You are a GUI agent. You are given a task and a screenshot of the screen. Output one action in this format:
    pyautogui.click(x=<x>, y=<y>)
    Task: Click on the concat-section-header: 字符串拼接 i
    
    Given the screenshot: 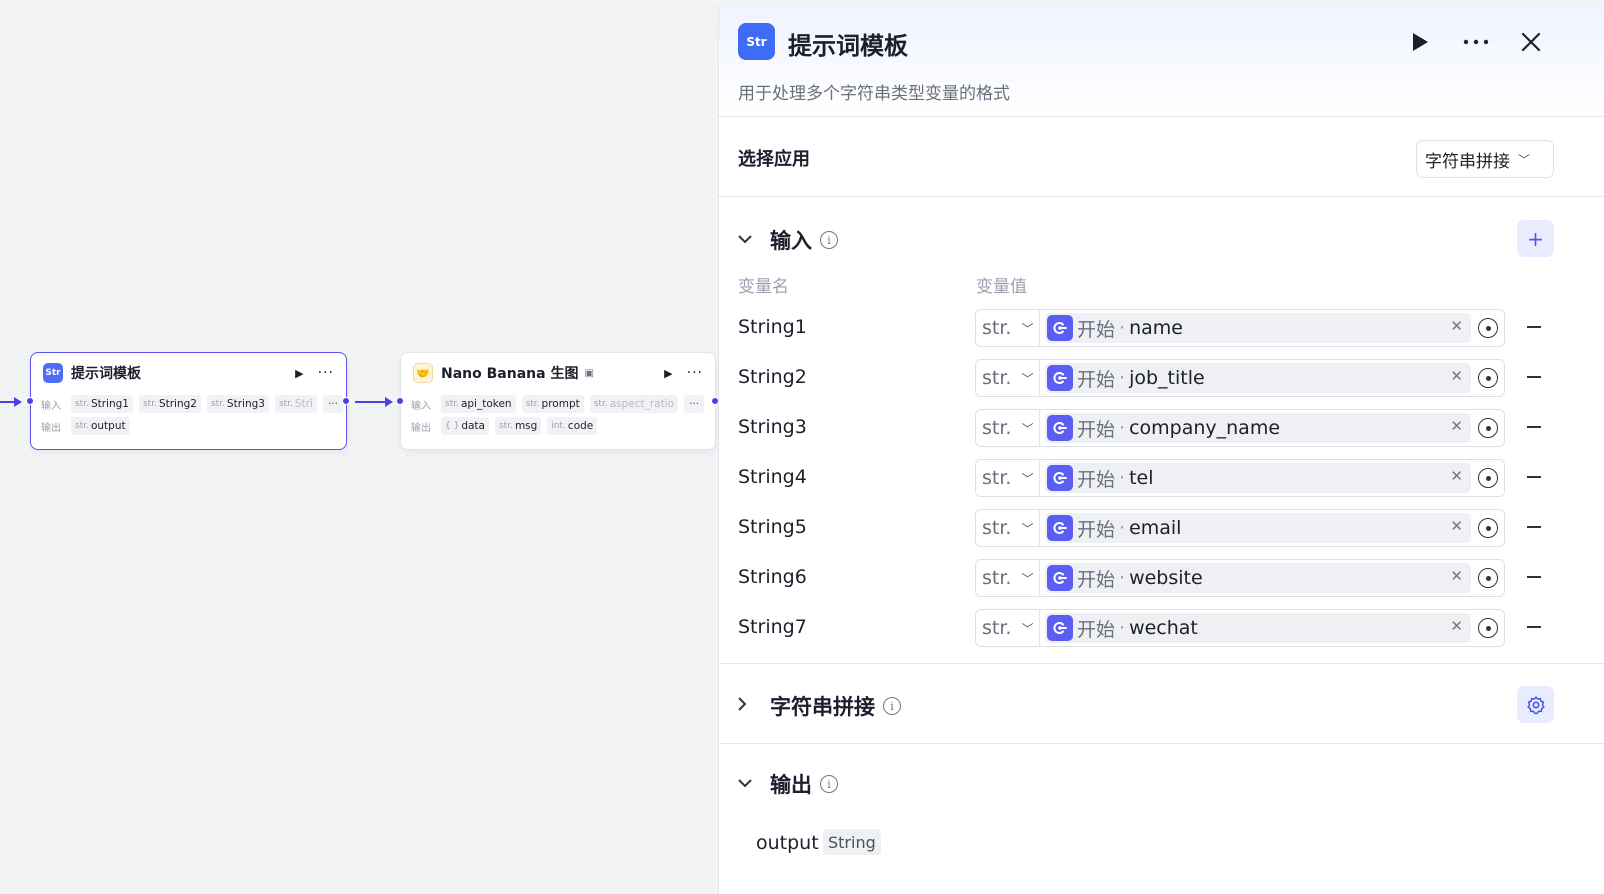 What is the action you would take?
    pyautogui.click(x=819, y=706)
    